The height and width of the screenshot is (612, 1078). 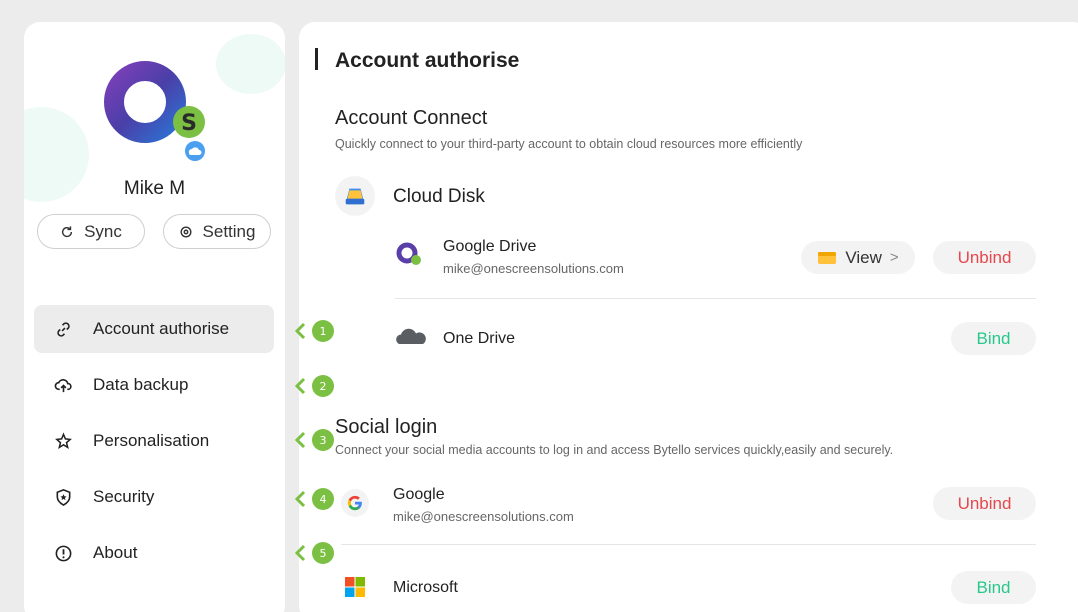 I want to click on chevron-right-icon: >, so click(x=894, y=257).